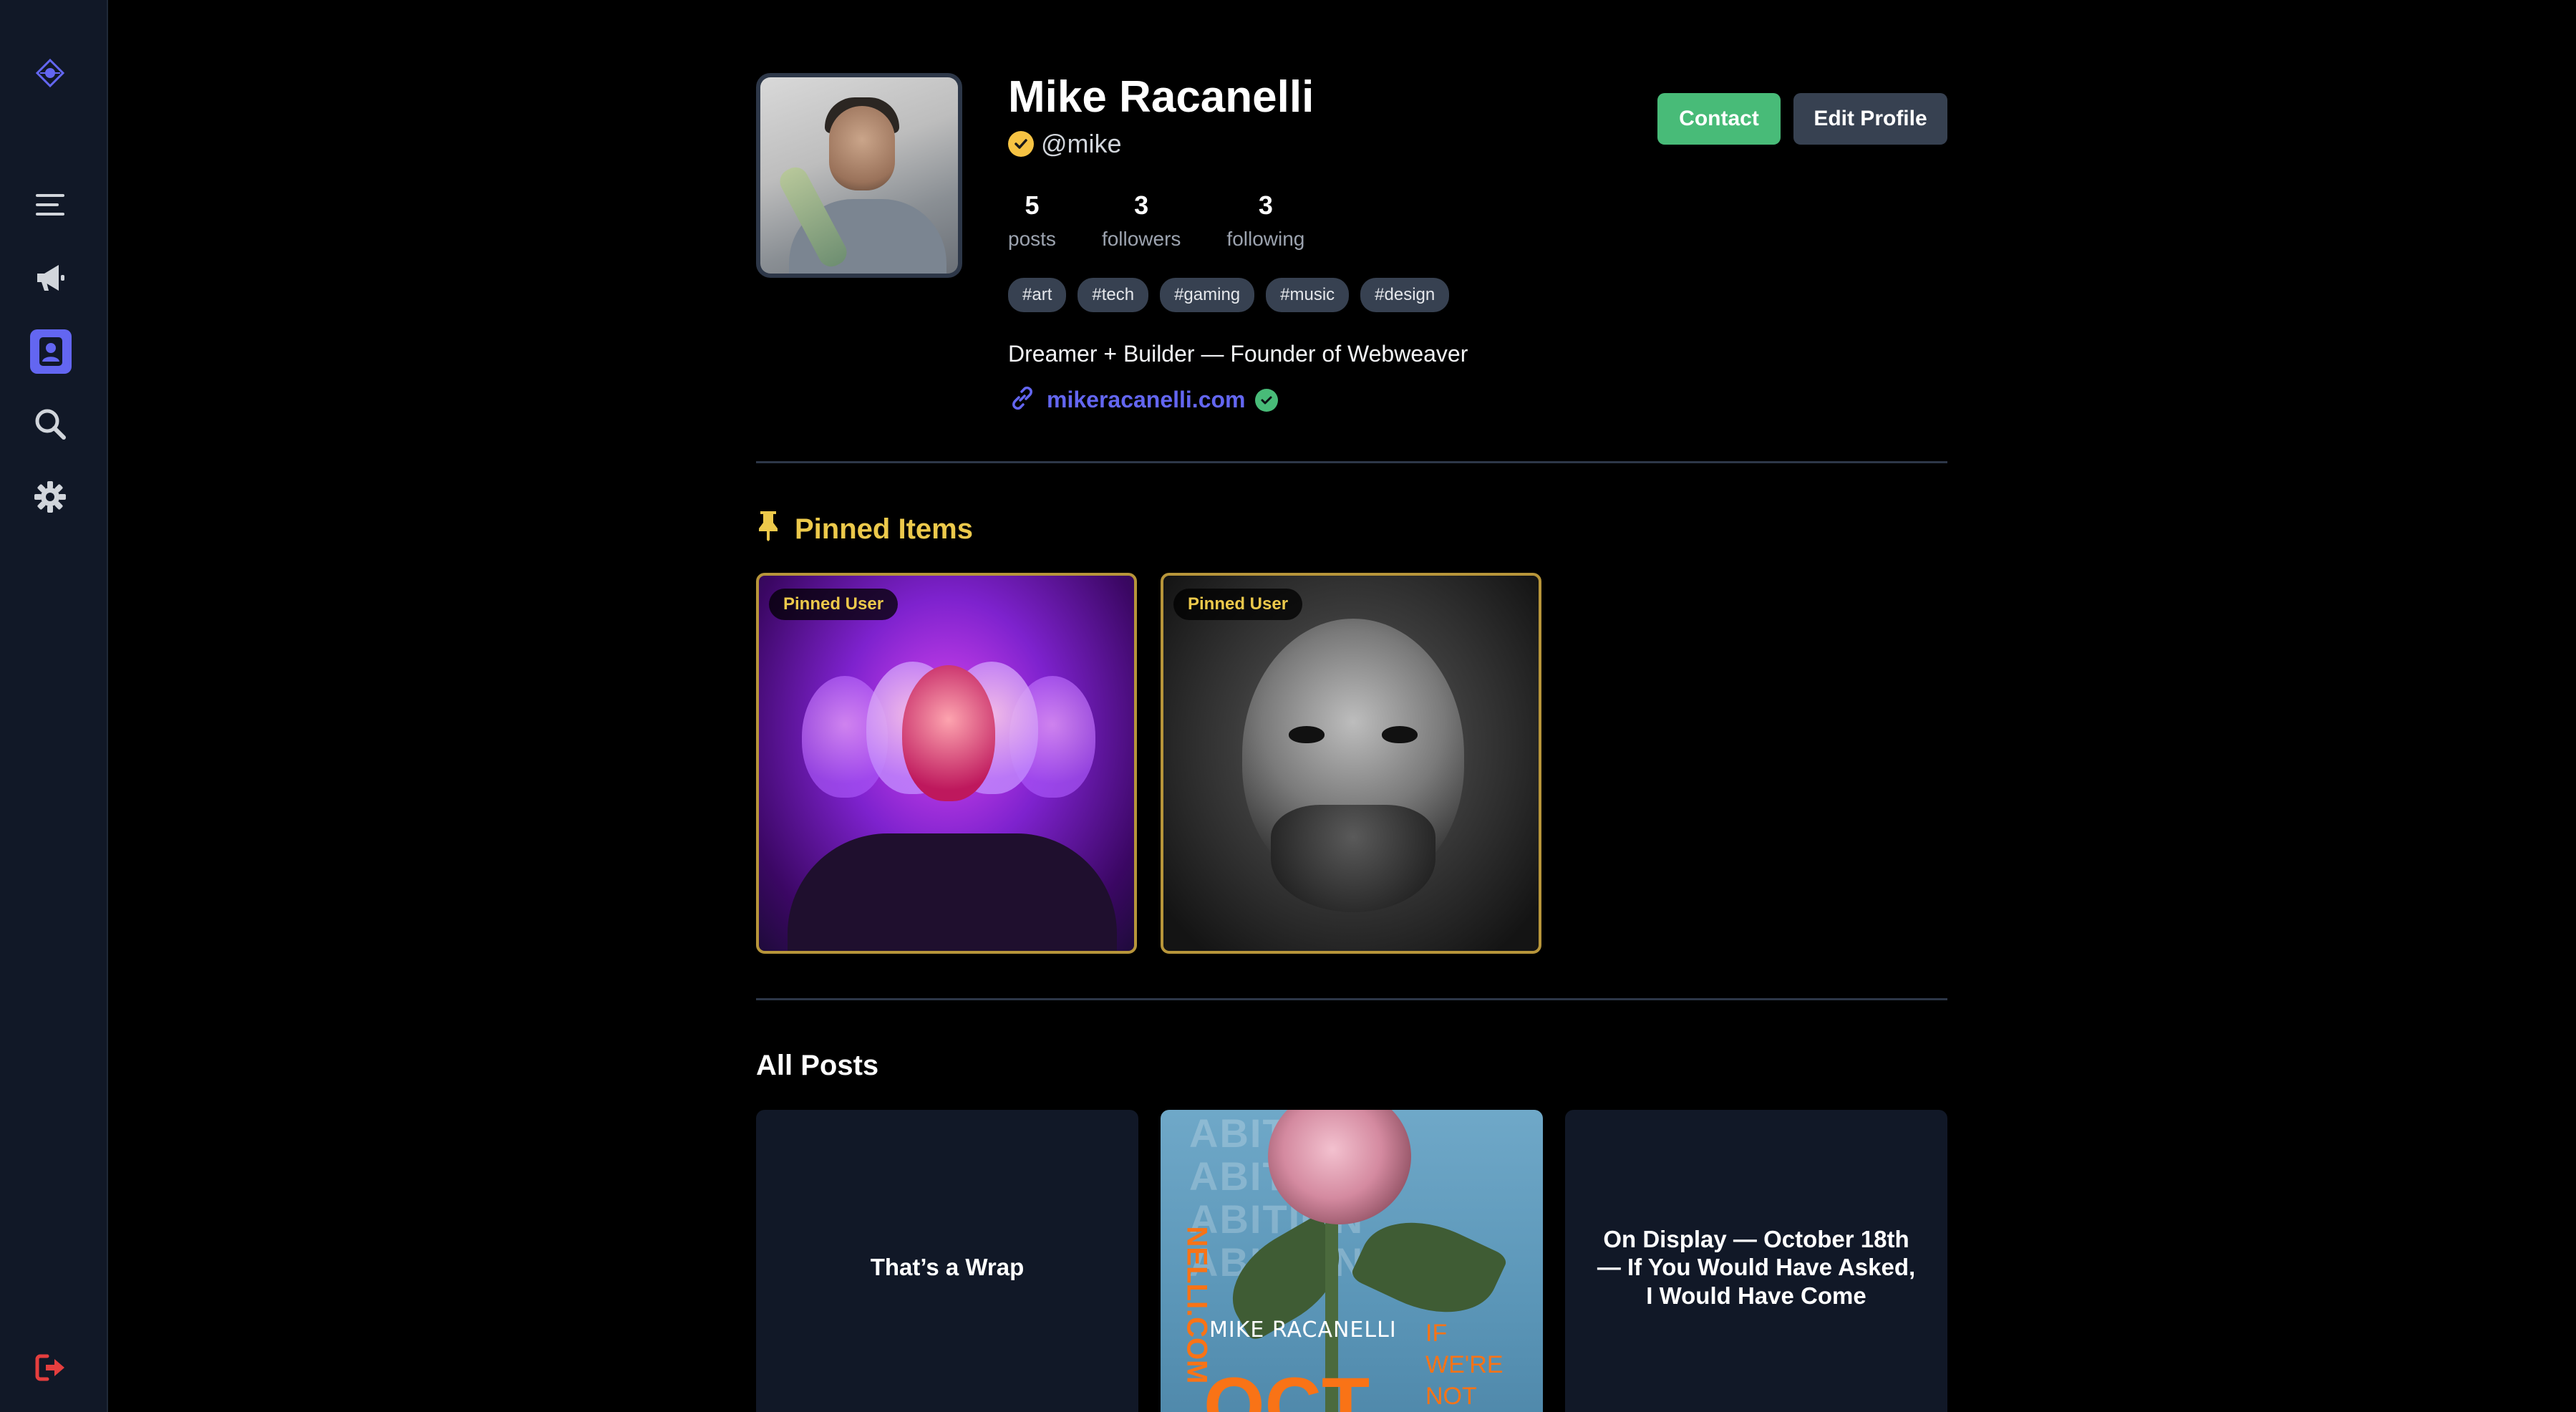 The image size is (2576, 1412). I want to click on tag-design: #design, so click(1405, 295).